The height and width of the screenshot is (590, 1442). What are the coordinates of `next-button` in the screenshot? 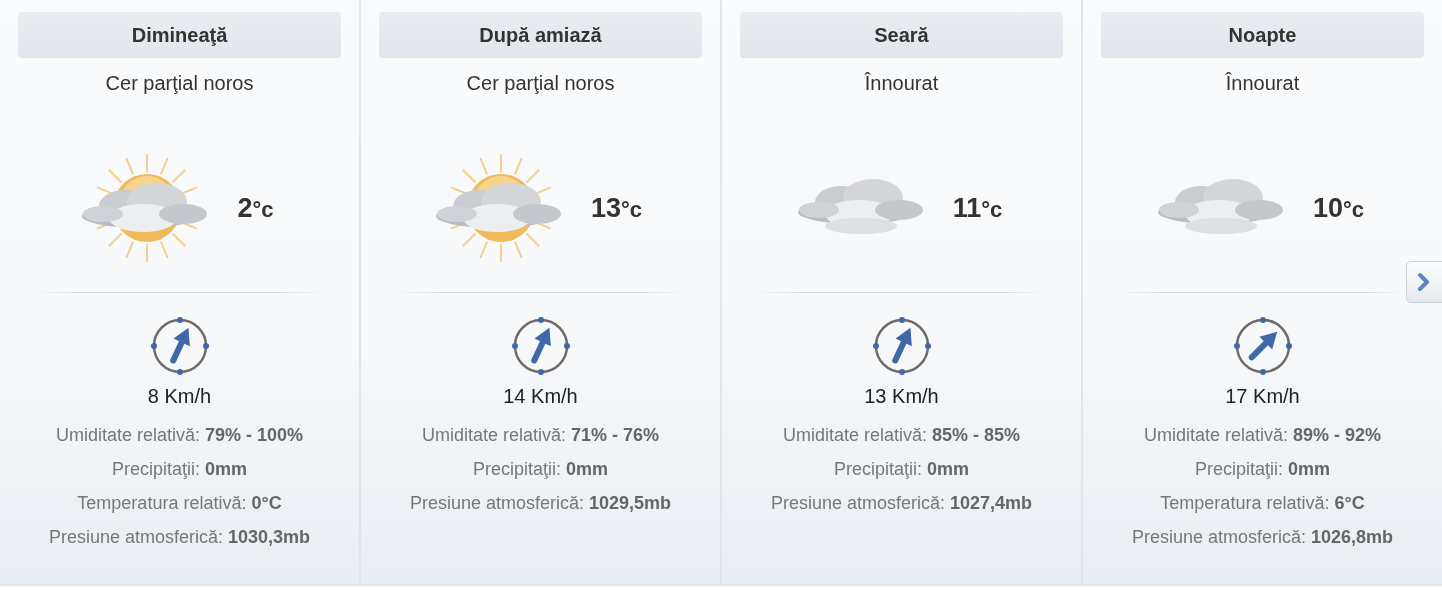 It's located at (1424, 282).